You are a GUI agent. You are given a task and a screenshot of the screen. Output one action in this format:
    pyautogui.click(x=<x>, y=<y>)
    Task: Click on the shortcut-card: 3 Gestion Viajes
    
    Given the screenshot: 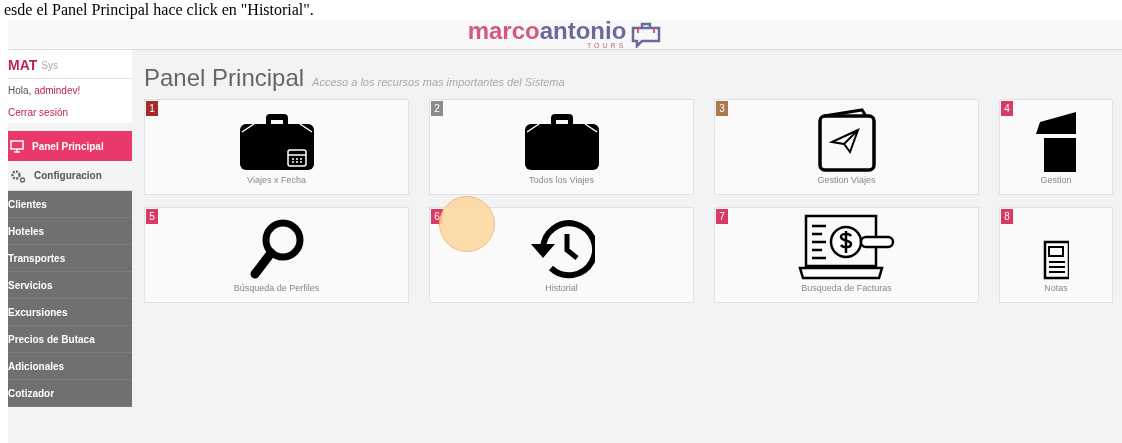 What is the action you would take?
    pyautogui.click(x=846, y=147)
    